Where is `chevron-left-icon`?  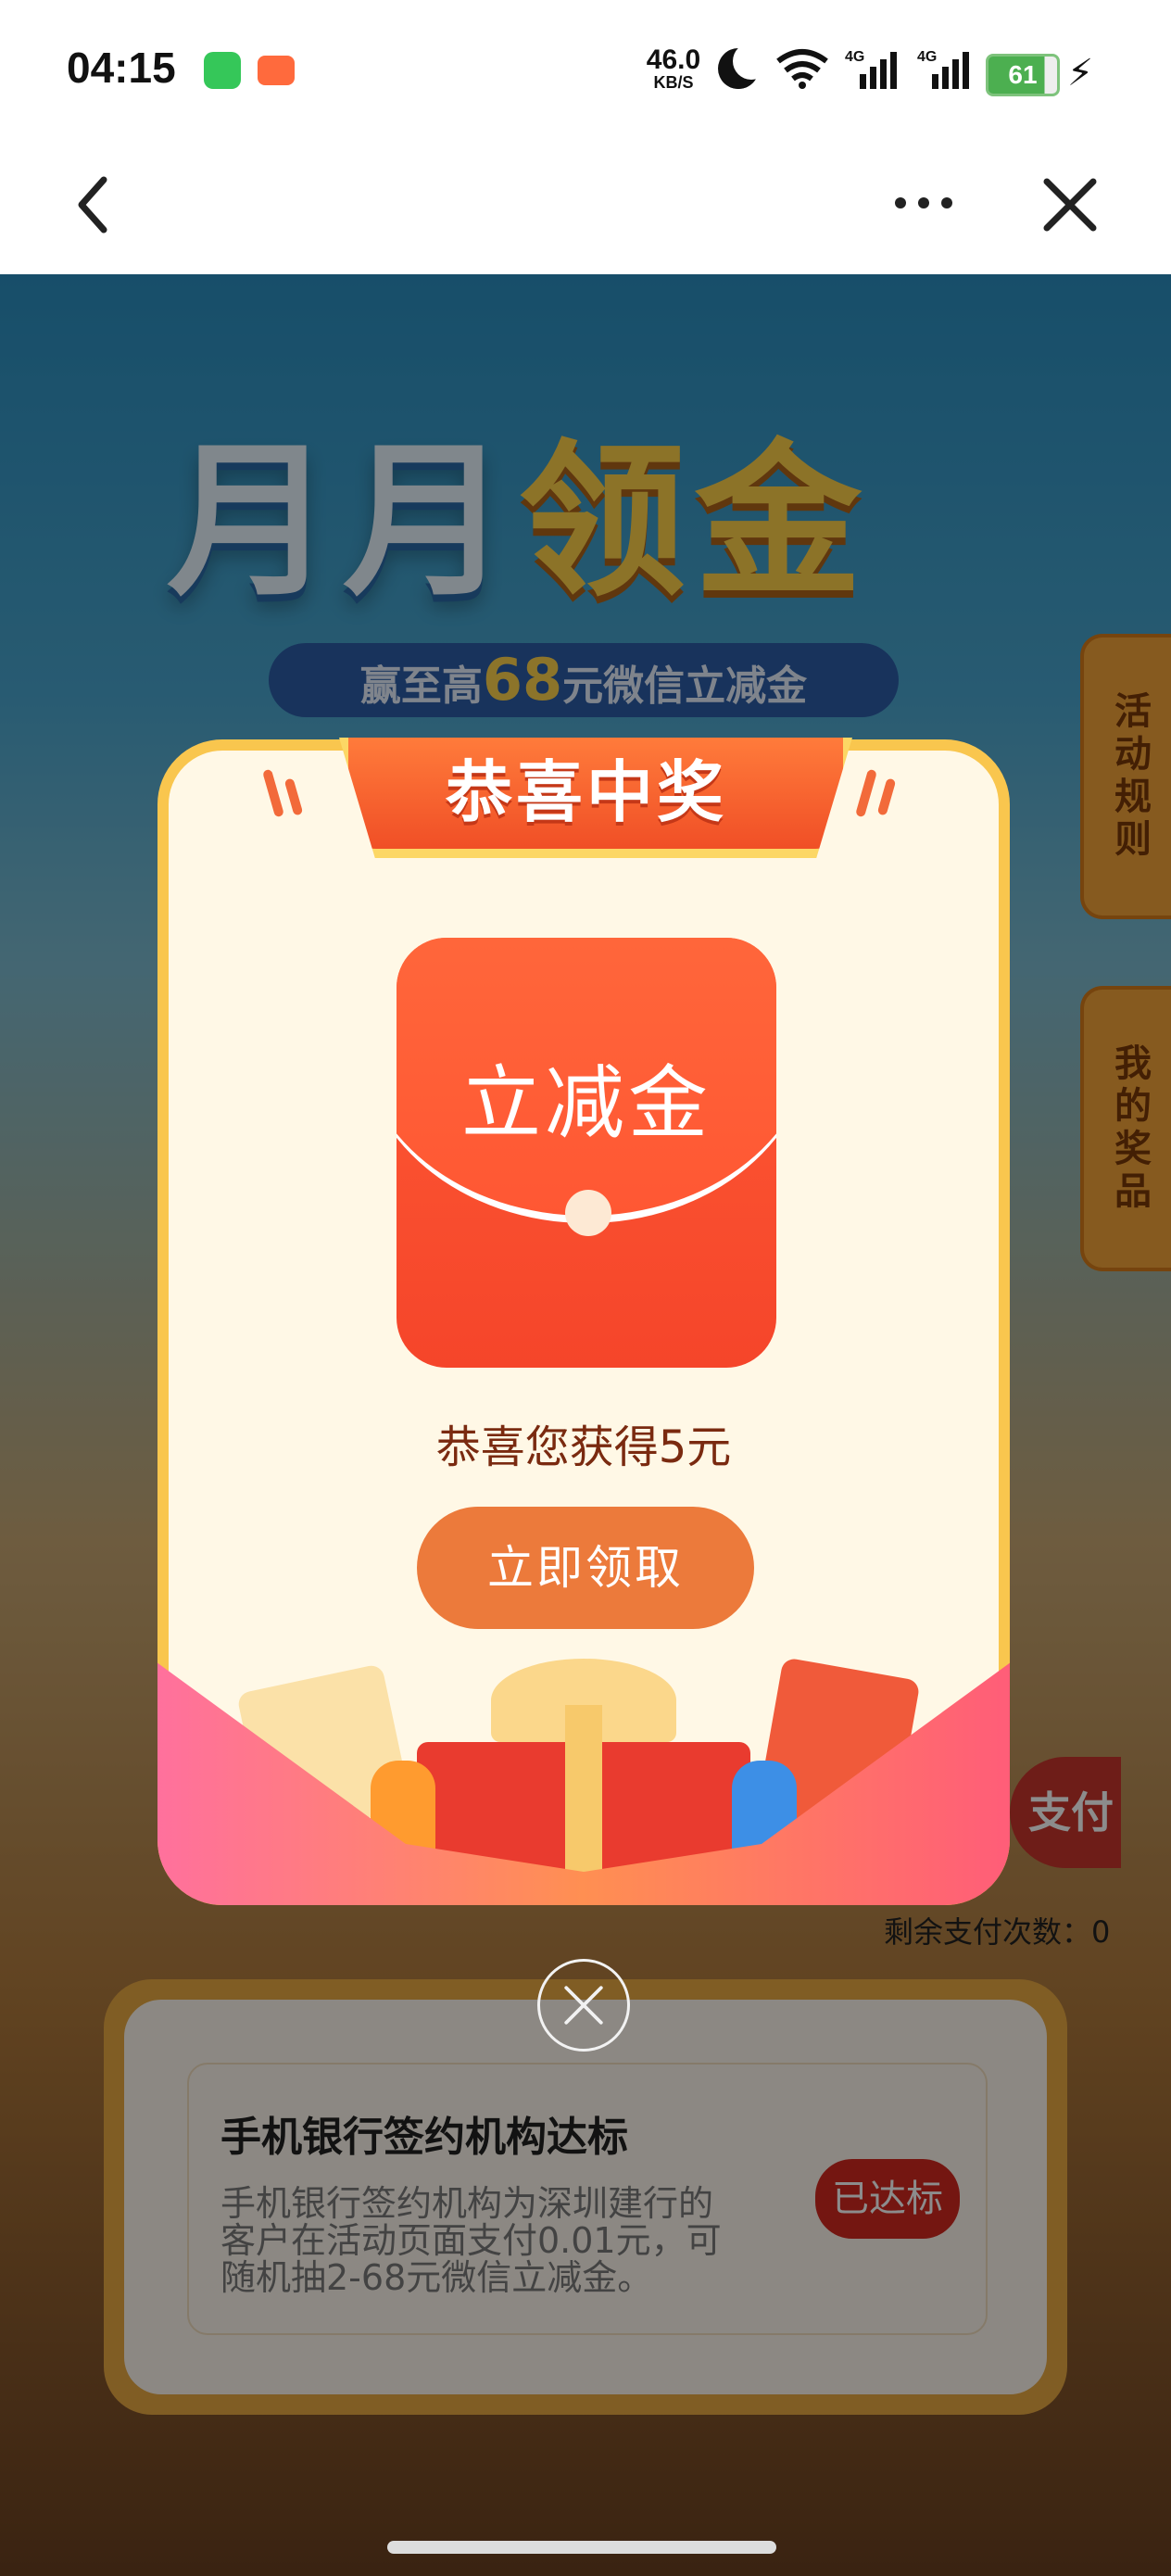 chevron-left-icon is located at coordinates (93, 205).